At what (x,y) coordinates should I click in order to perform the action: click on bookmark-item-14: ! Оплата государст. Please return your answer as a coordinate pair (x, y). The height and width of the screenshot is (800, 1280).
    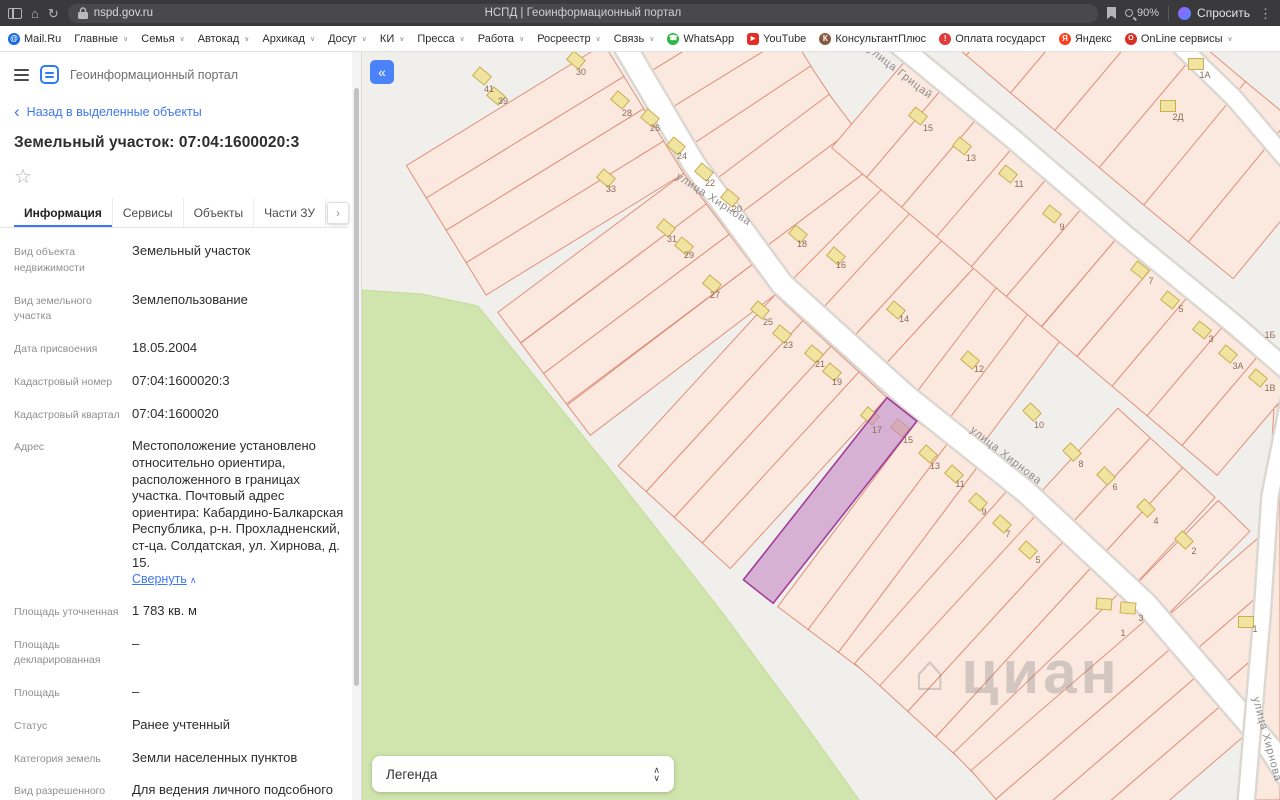
    Looking at the image, I should click on (992, 38).